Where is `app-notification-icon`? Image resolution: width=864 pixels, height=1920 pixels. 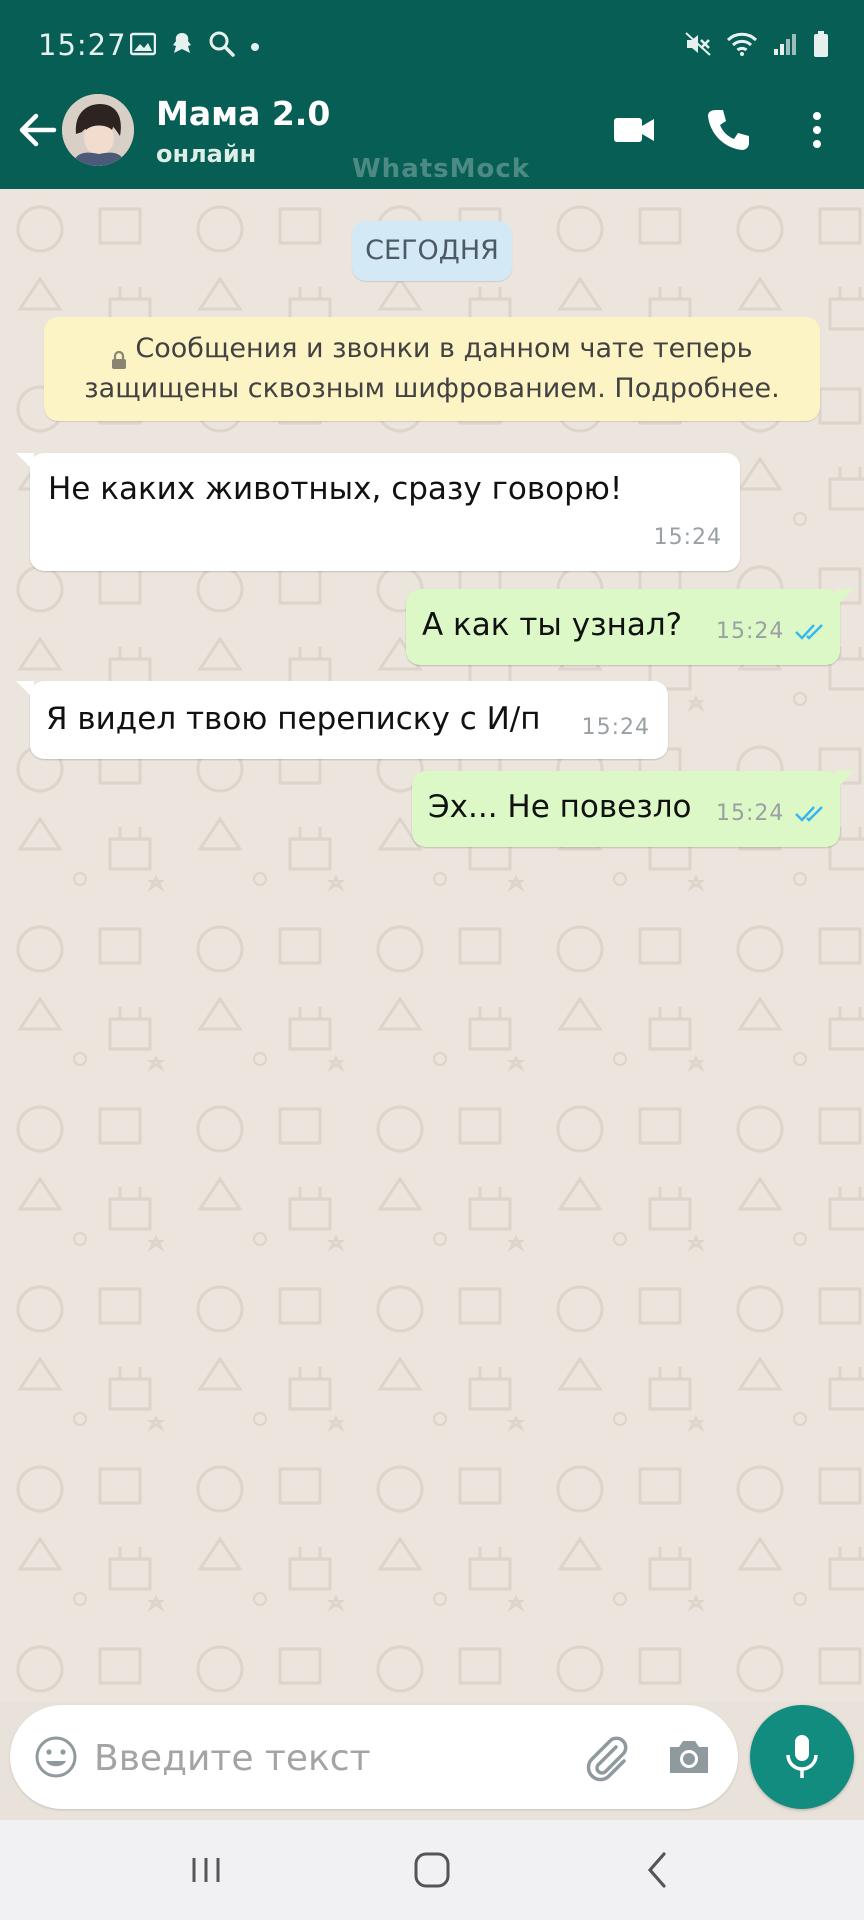 app-notification-icon is located at coordinates (182, 46).